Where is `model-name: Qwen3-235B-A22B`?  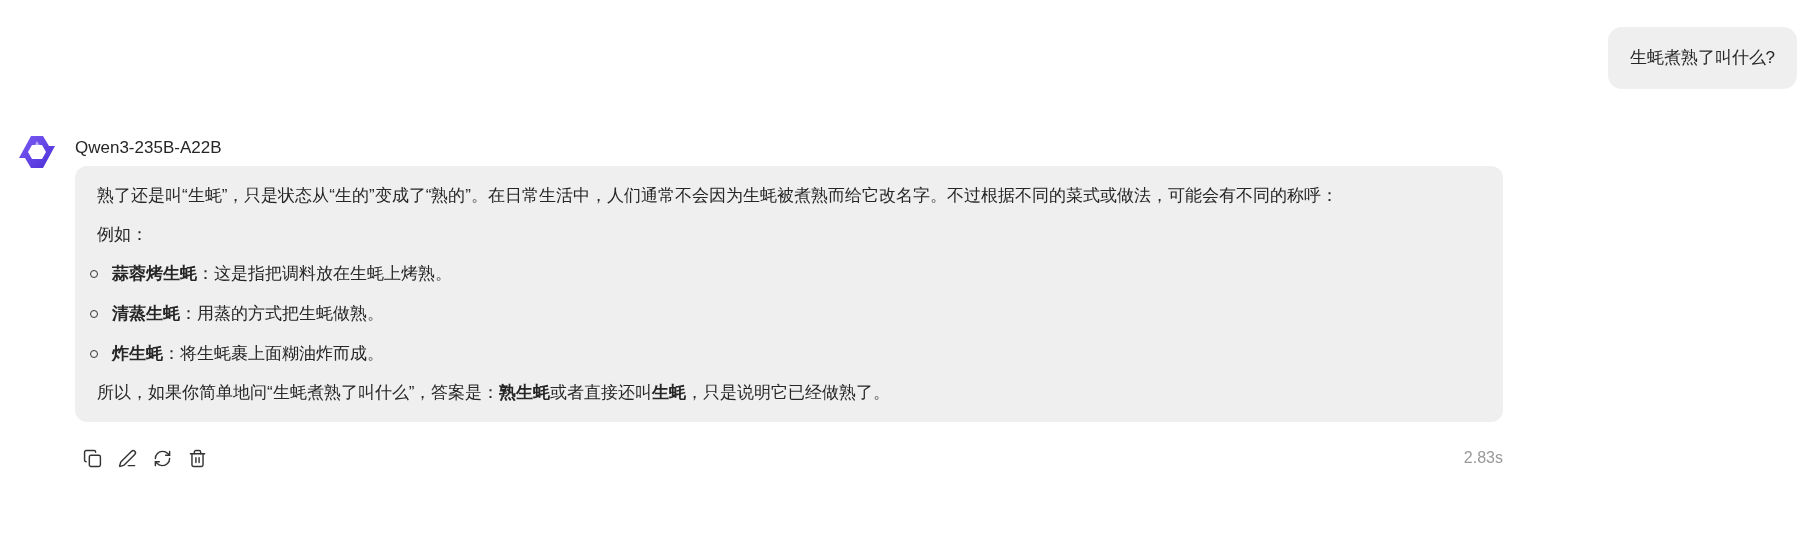
model-name: Qwen3-235B-A22B is located at coordinates (149, 148).